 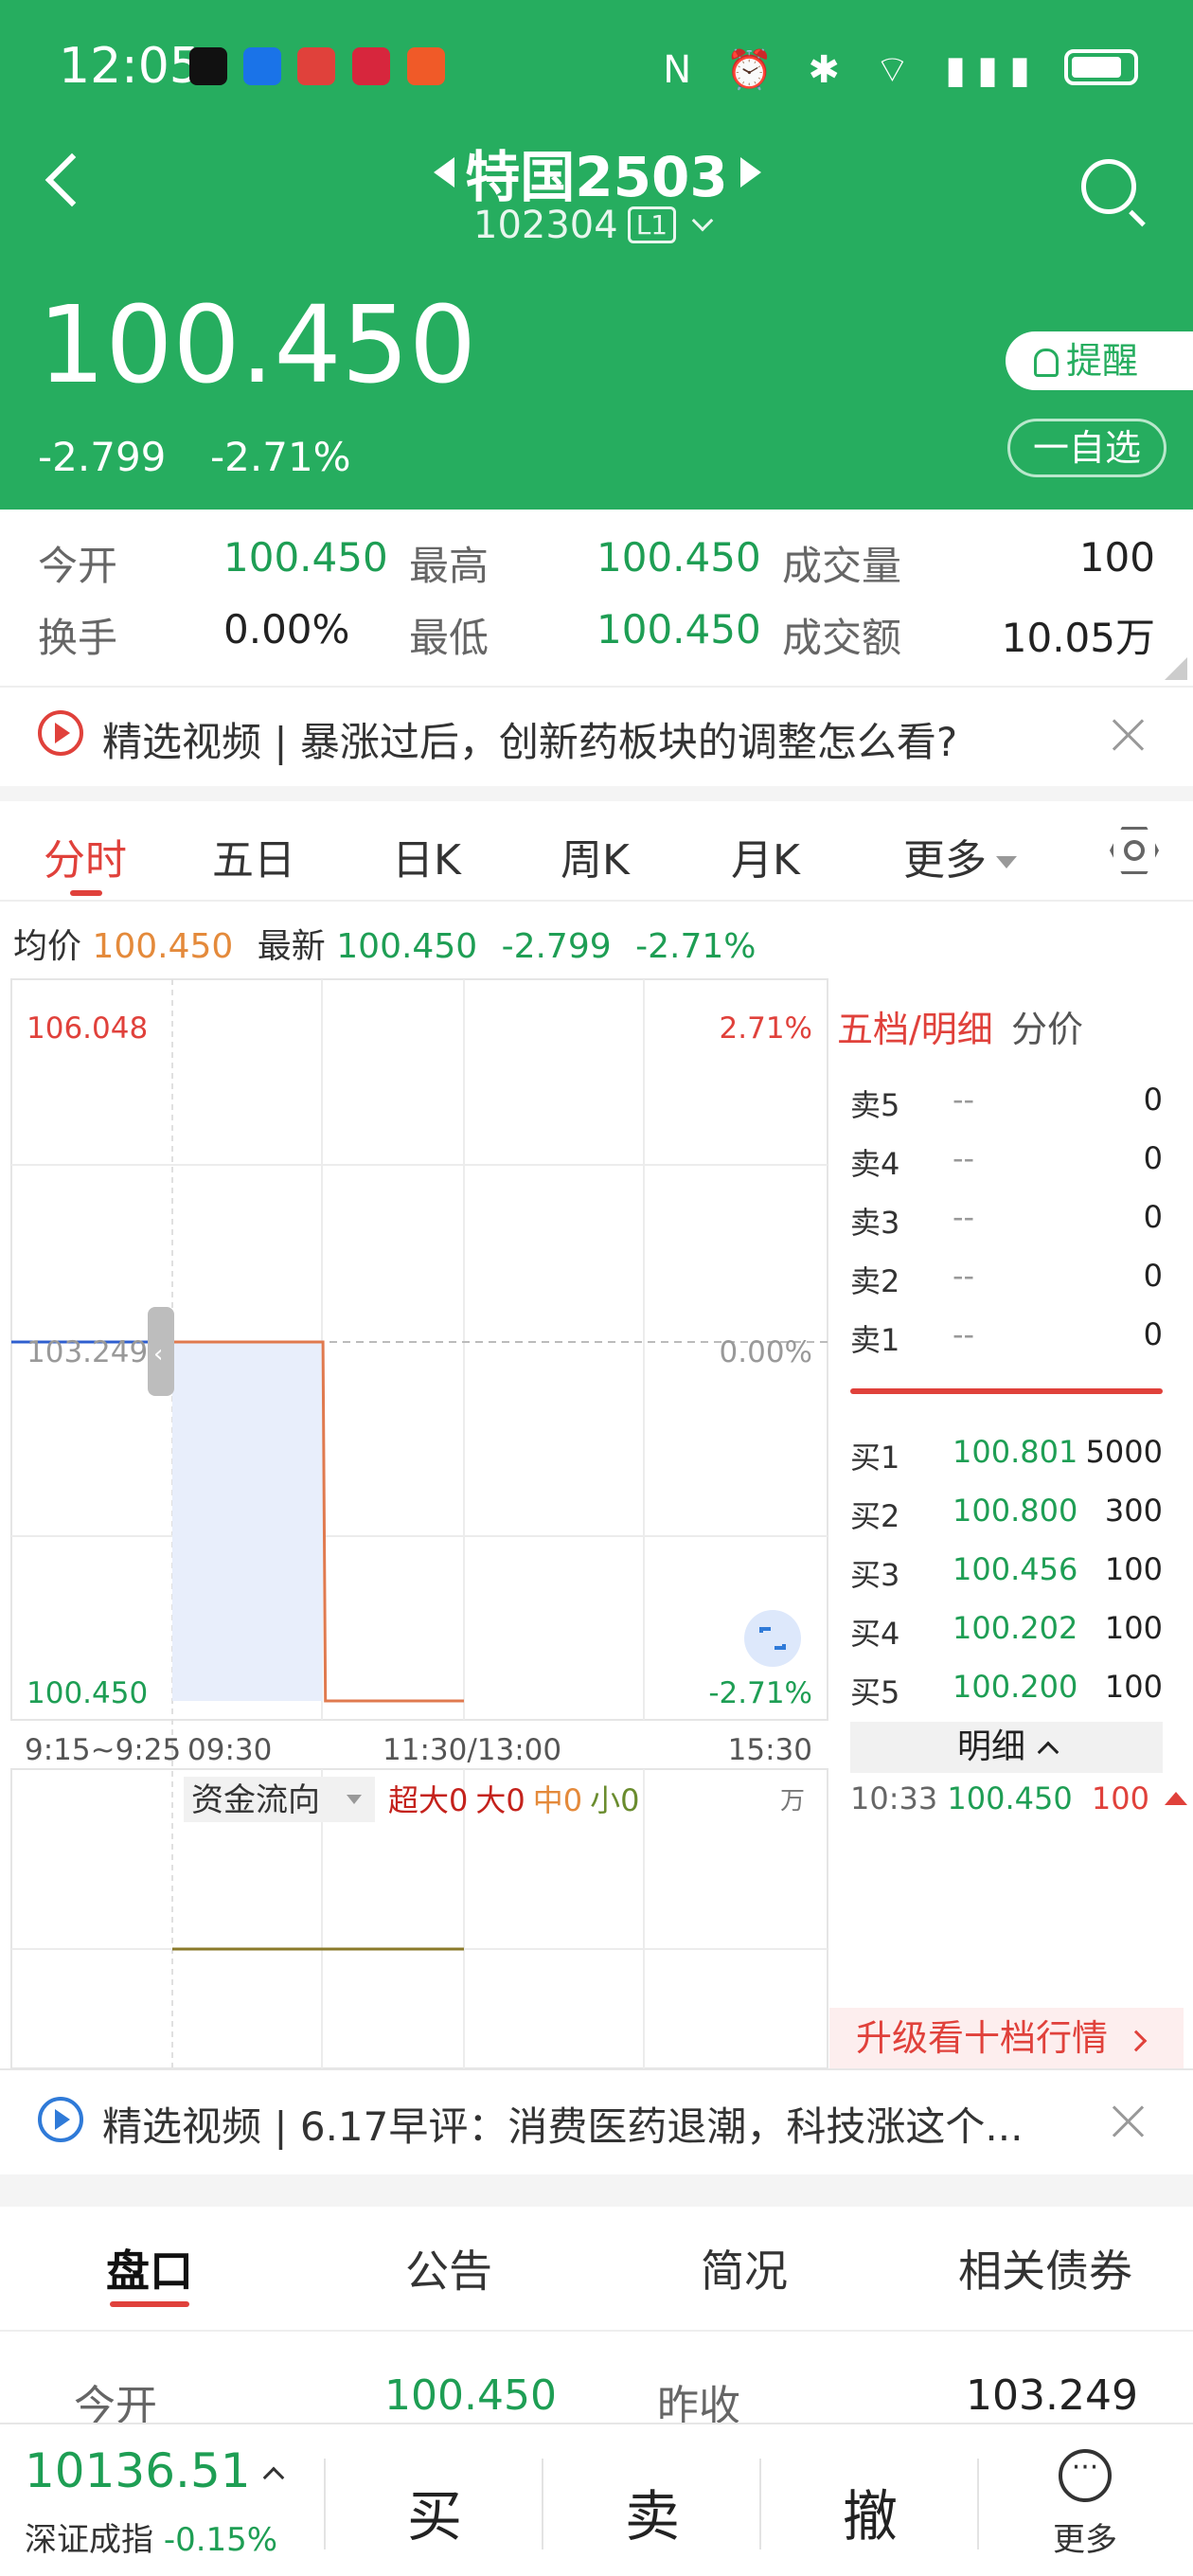 I want to click on bid-row-5: 买5 100.200 100, so click(x=1006, y=1689).